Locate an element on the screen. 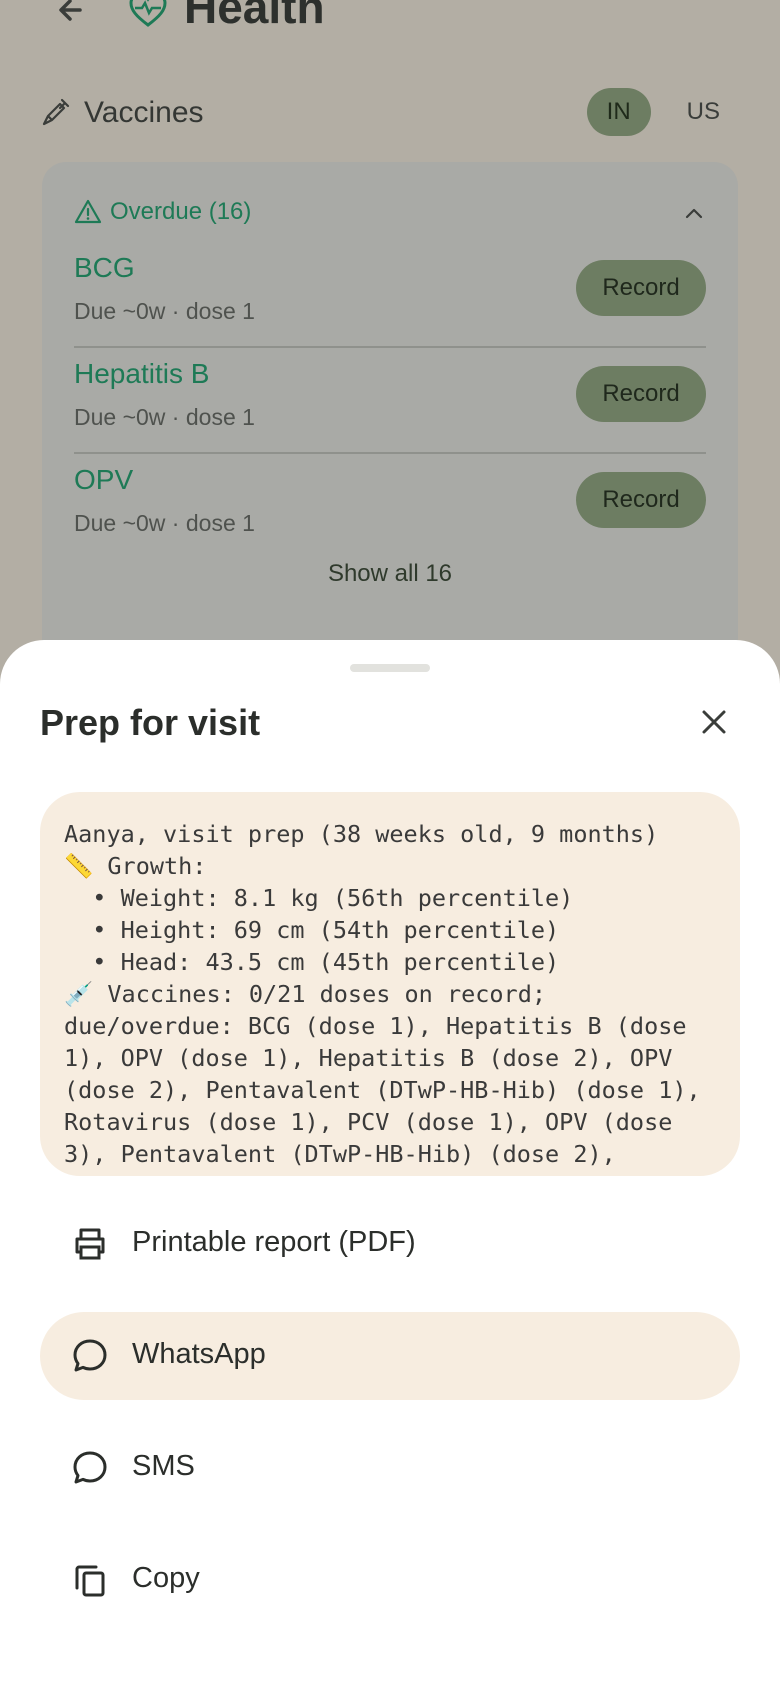 This screenshot has width=780, height=1688. overdue-header: Overdue (16) is located at coordinates (162, 212).